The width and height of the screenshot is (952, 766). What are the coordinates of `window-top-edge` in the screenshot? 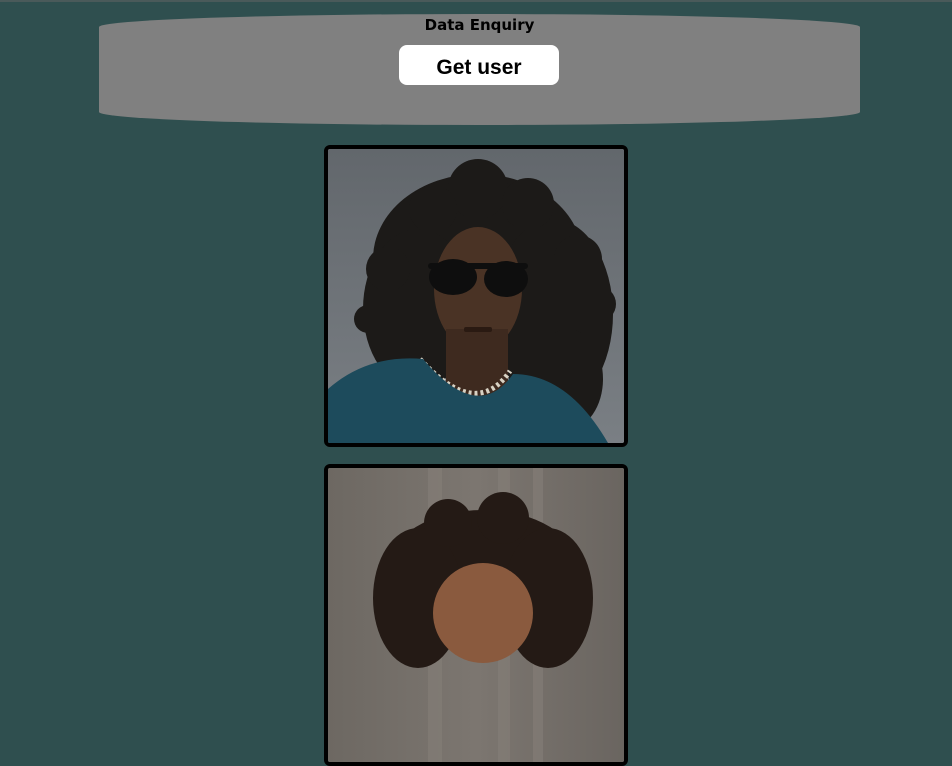 It's located at (476, 1).